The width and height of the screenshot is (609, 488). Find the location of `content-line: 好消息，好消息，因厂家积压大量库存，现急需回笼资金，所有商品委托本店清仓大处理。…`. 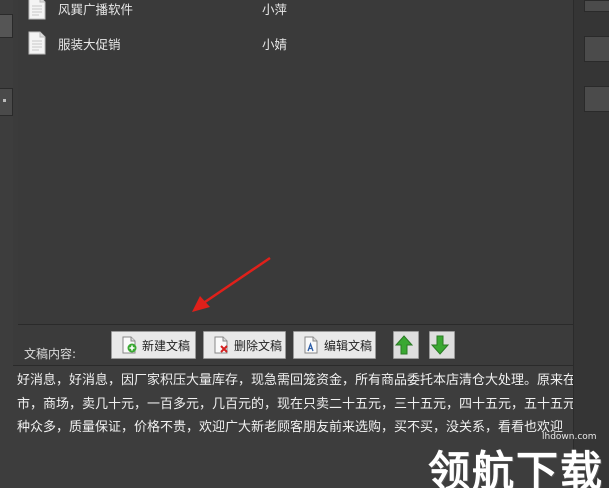

content-line: 好消息，好消息，因厂家积压大量库存，现急需回笼资金，所有商品委托本店清仓大处理。… is located at coordinates (295, 380).